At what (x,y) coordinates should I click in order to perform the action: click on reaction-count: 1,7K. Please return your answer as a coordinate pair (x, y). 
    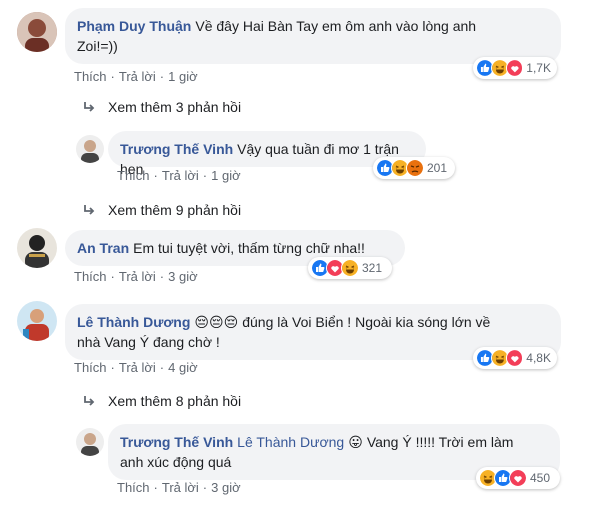
    Looking at the image, I should click on (538, 68).